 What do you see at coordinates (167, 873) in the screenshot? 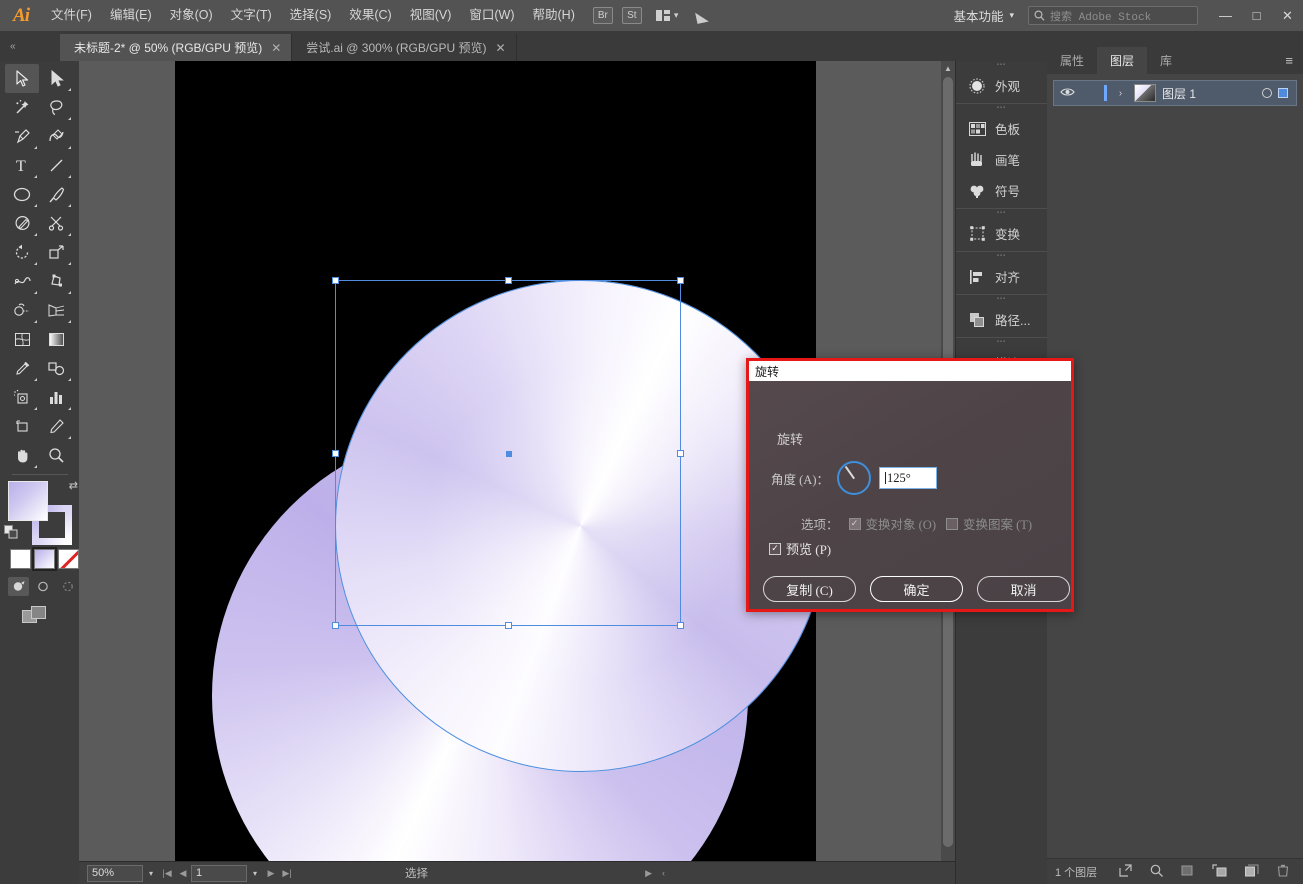
I see `first-artboard-button: |◀` at bounding box center [167, 873].